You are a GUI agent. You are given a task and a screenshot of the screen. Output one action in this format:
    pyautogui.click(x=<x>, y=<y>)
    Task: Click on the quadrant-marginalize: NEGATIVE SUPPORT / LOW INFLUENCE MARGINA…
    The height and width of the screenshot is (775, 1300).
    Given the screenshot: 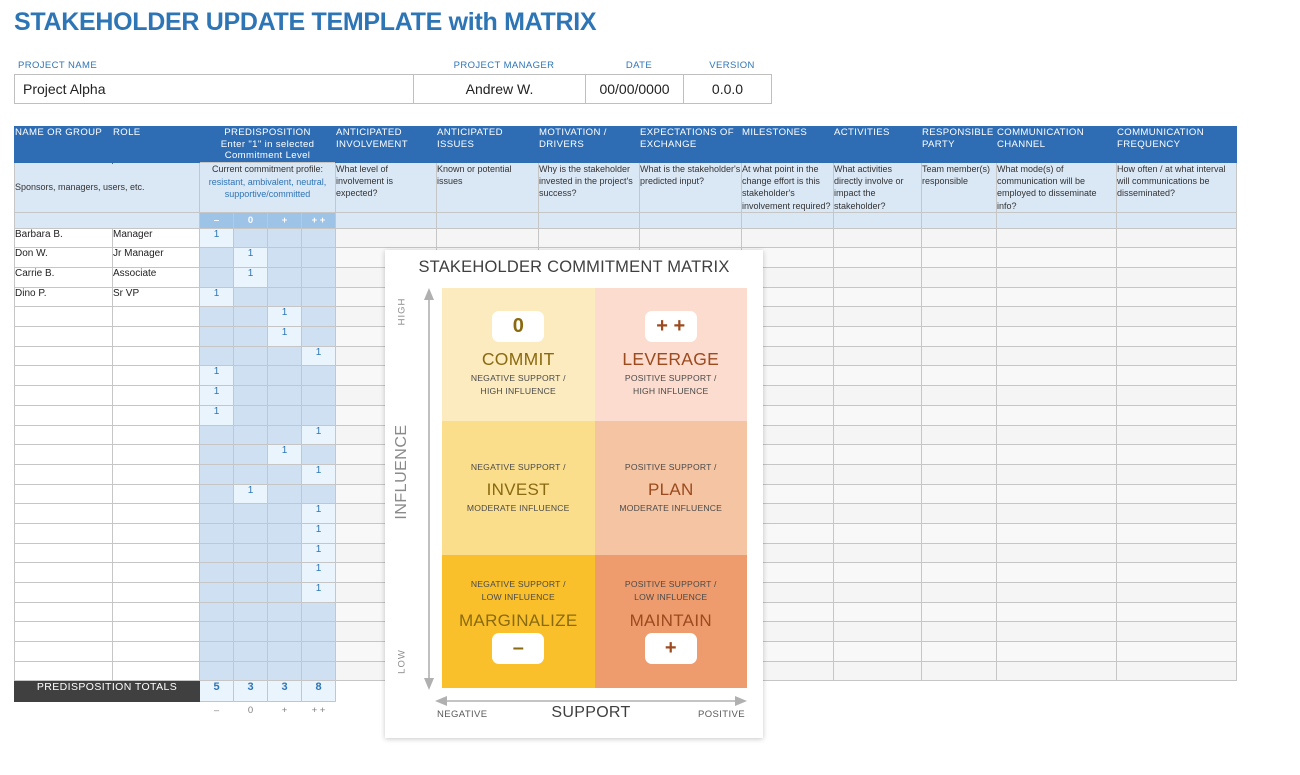 What is the action you would take?
    pyautogui.click(x=518, y=621)
    